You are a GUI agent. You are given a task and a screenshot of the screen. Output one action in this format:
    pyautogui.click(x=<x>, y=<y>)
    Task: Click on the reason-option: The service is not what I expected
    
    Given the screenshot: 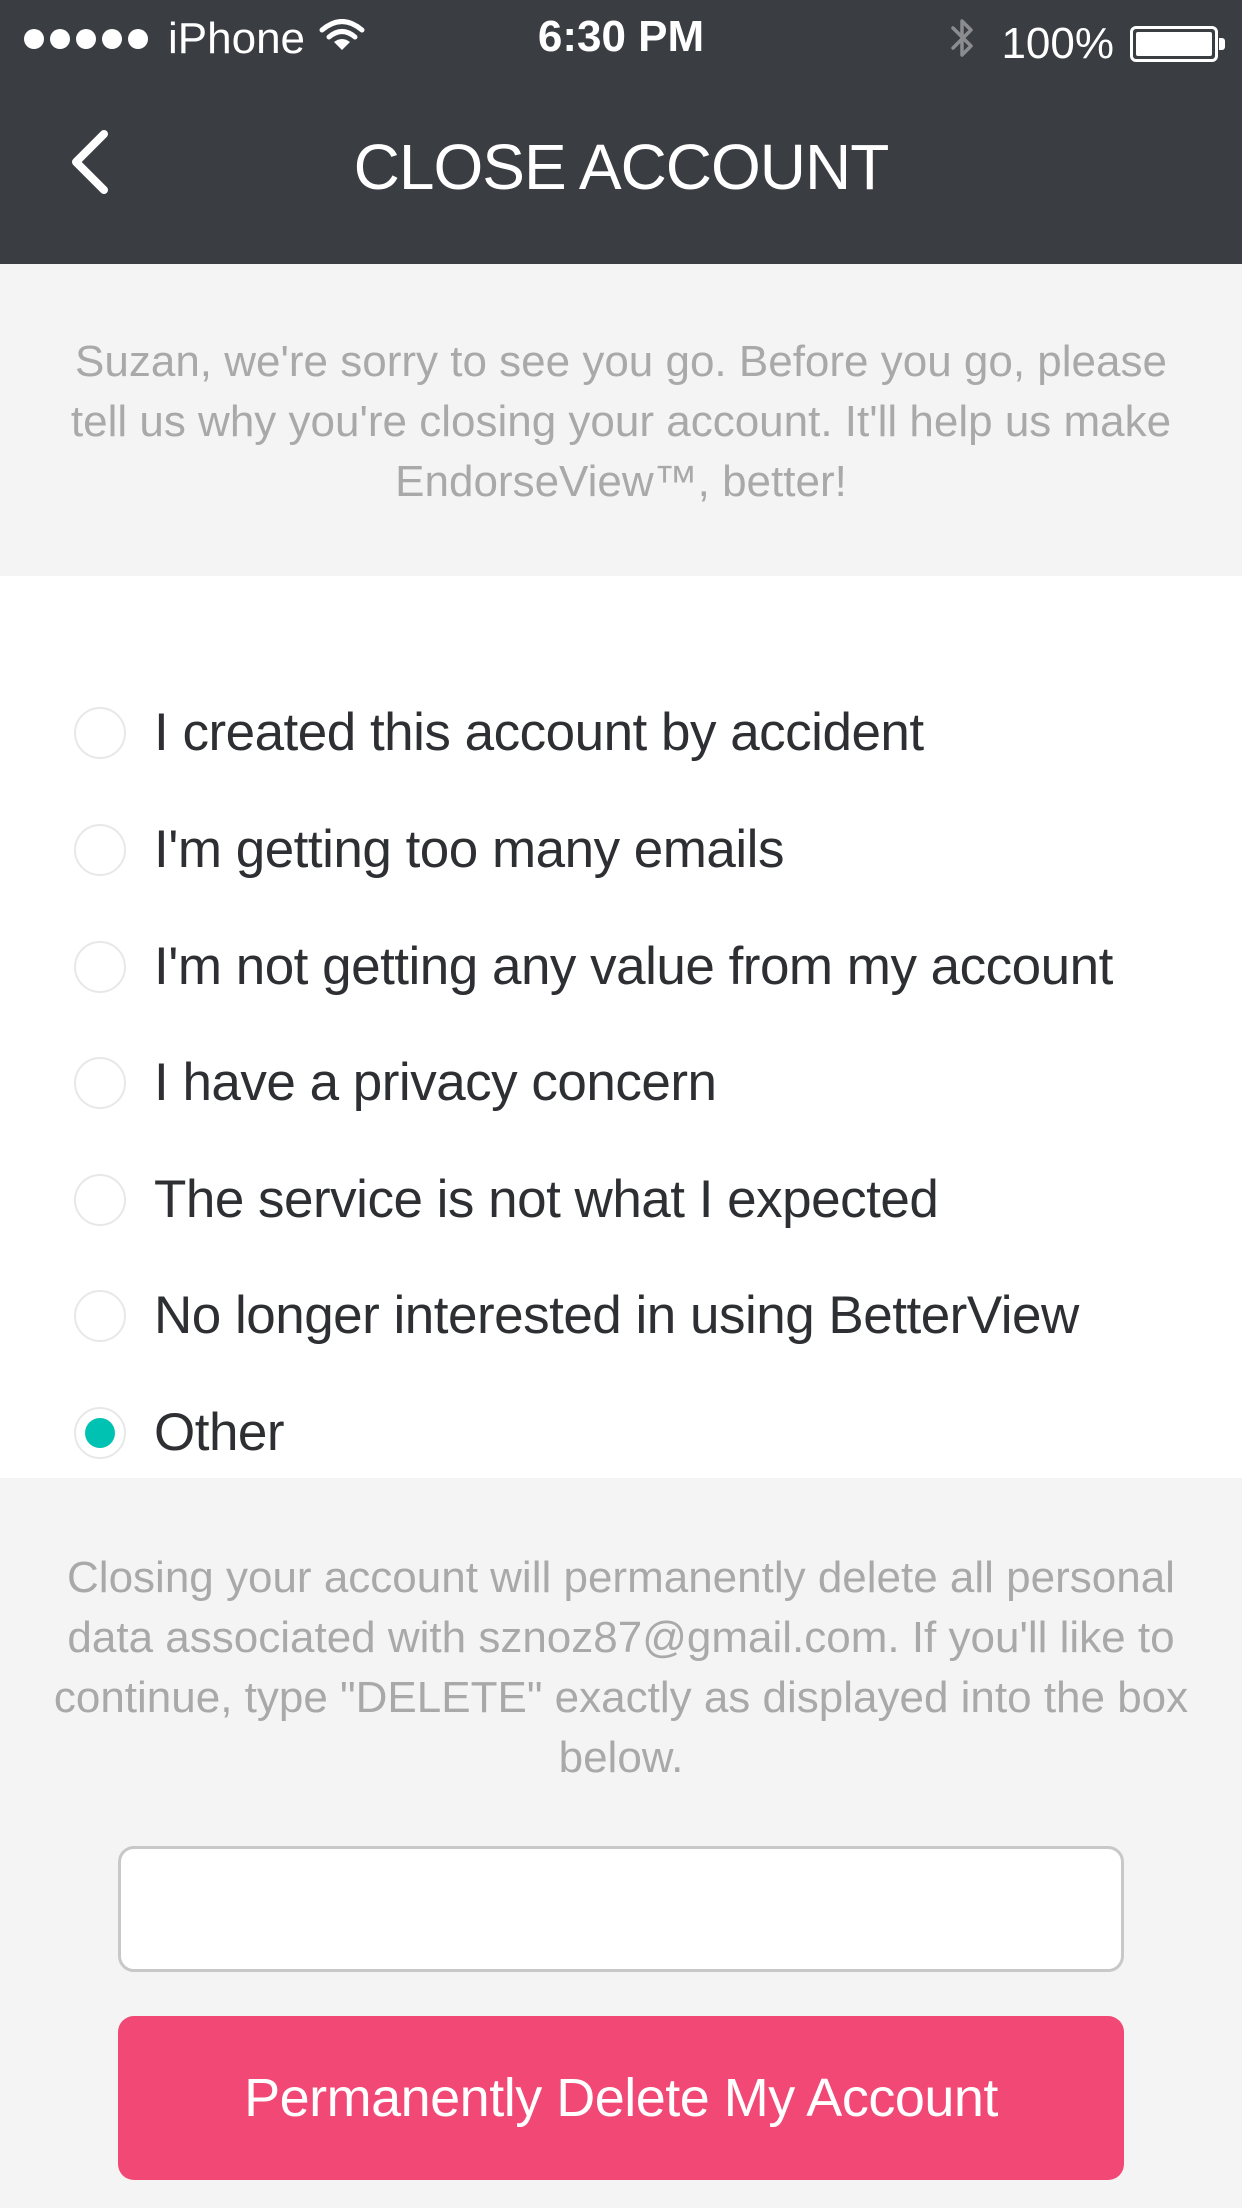 What is the action you would take?
    pyautogui.click(x=621, y=1200)
    